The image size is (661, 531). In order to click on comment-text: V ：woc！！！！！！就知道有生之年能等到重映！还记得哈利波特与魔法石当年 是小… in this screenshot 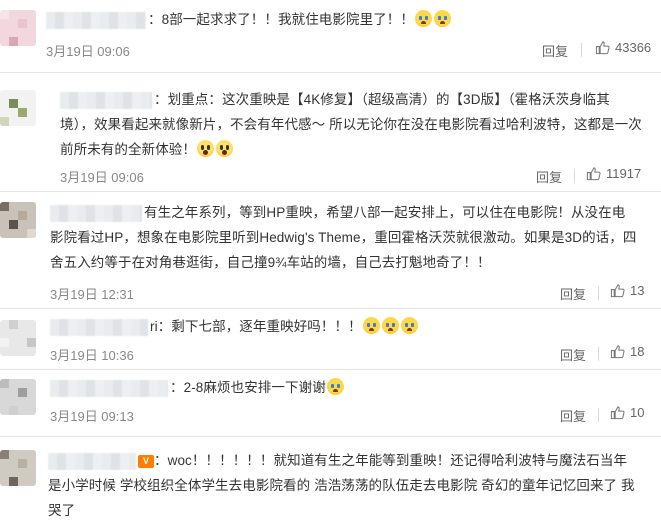, I will do `click(341, 485)`.